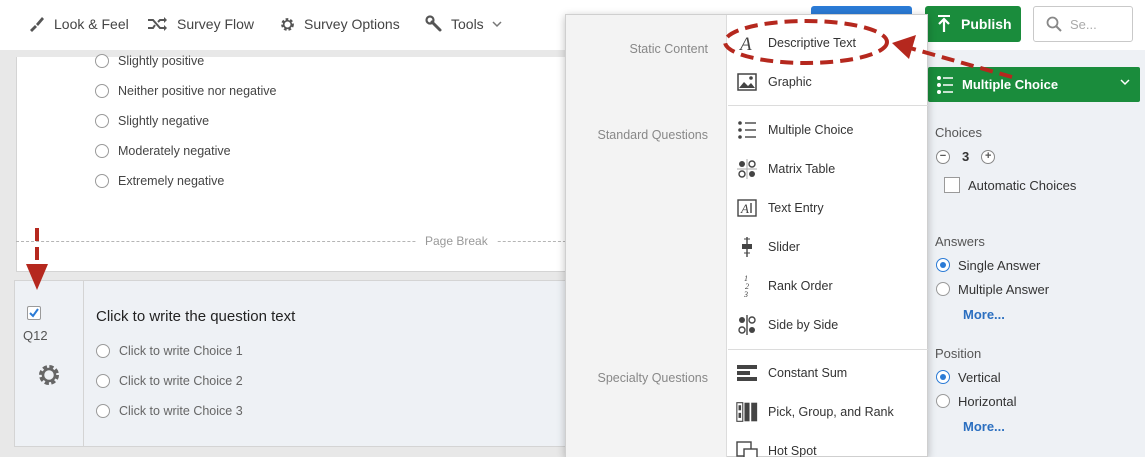 The image size is (1145, 457). Describe the element at coordinates (831, 412) in the screenshot. I see `menu-item-label: Pick, Group, and Rank` at that location.